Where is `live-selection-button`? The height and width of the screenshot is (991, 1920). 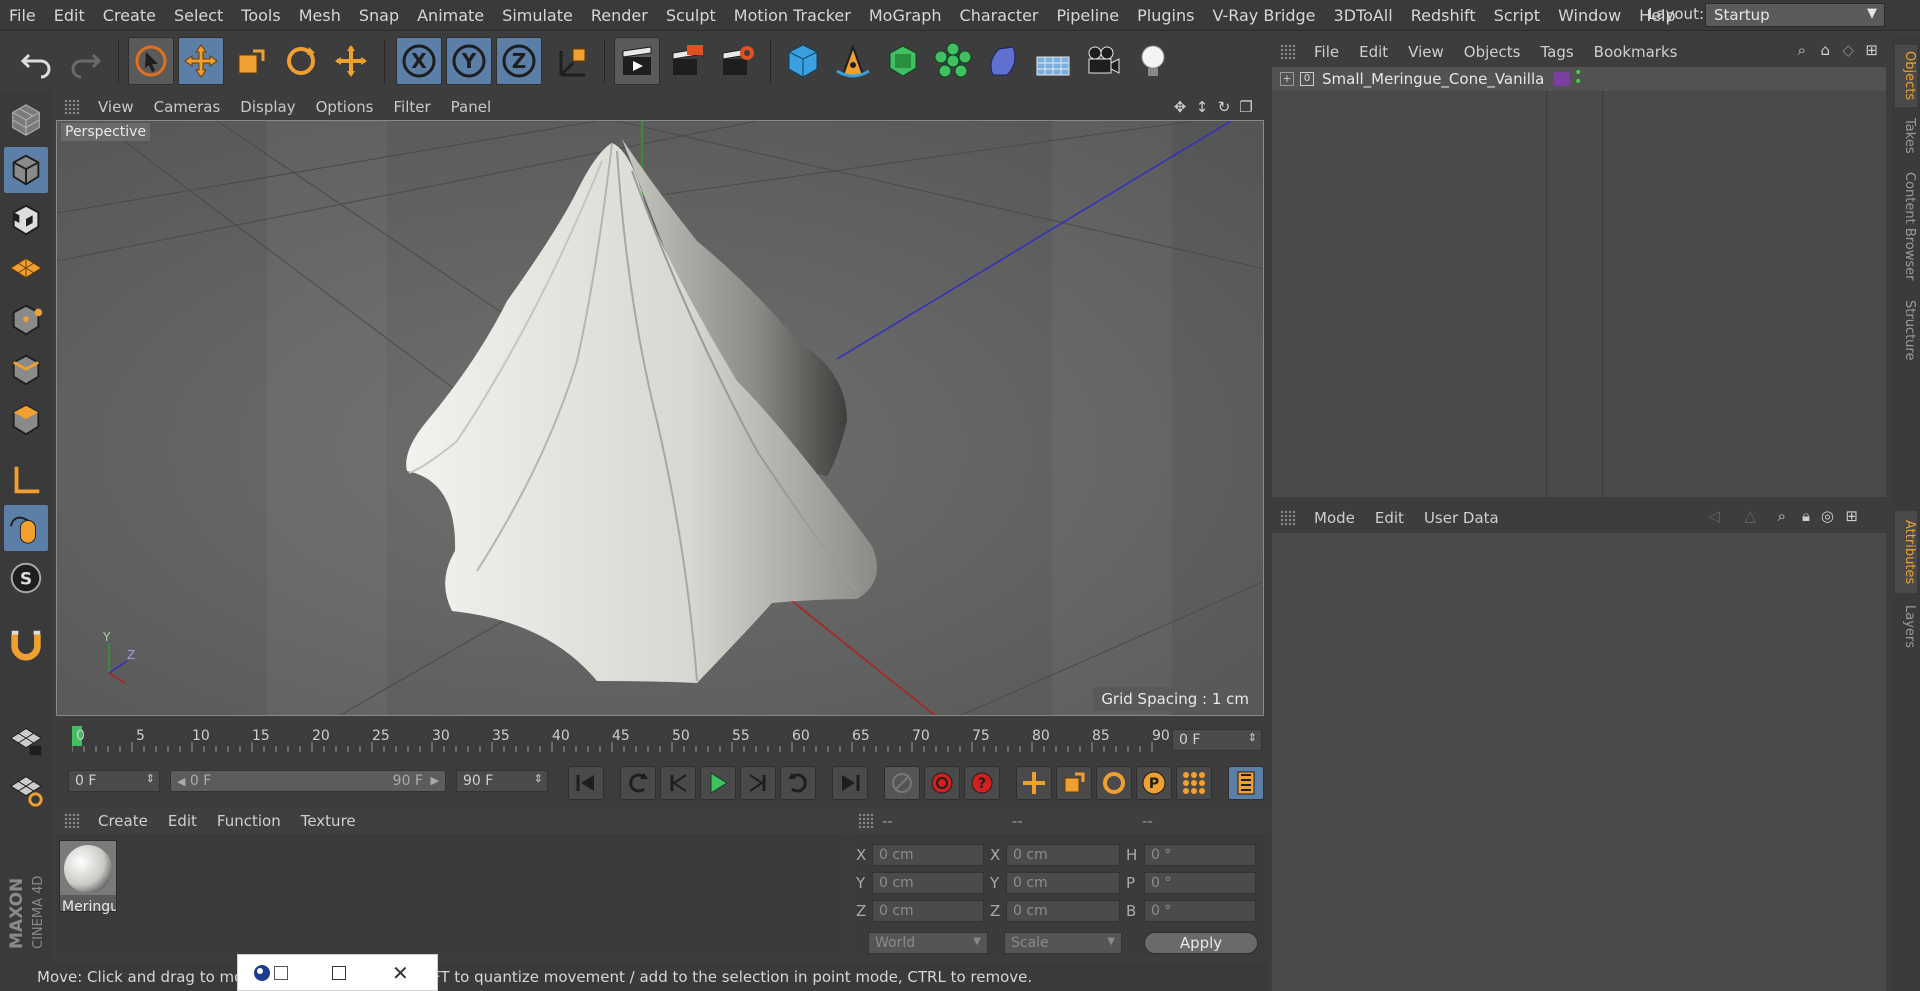
live-selection-button is located at coordinates (151, 61).